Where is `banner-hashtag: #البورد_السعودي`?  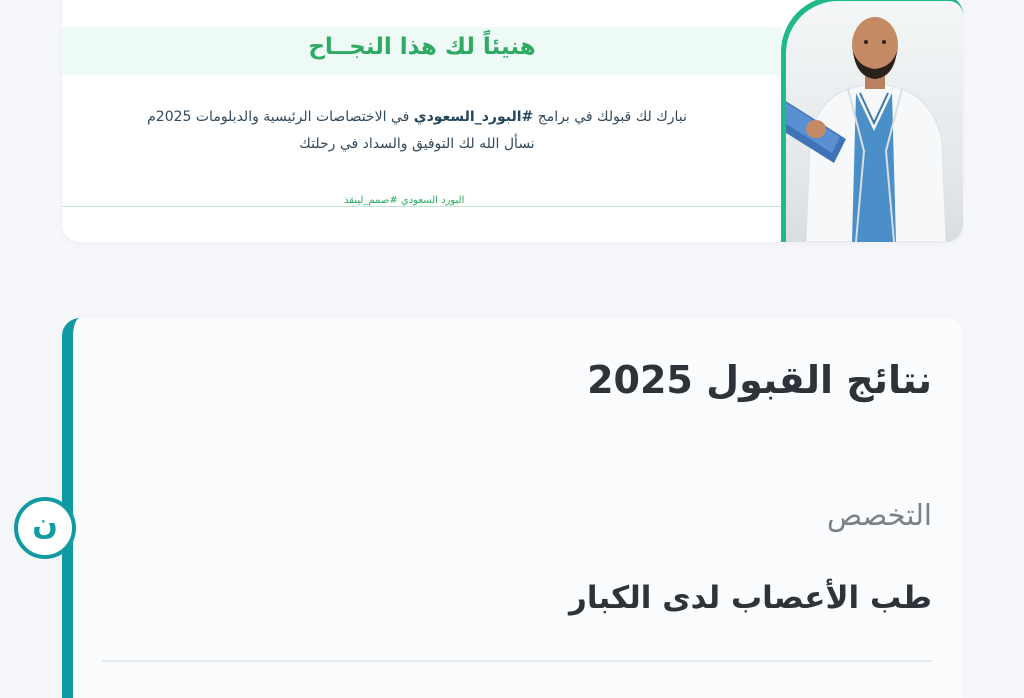
banner-hashtag: #البورد_السعودي is located at coordinates (473, 117).